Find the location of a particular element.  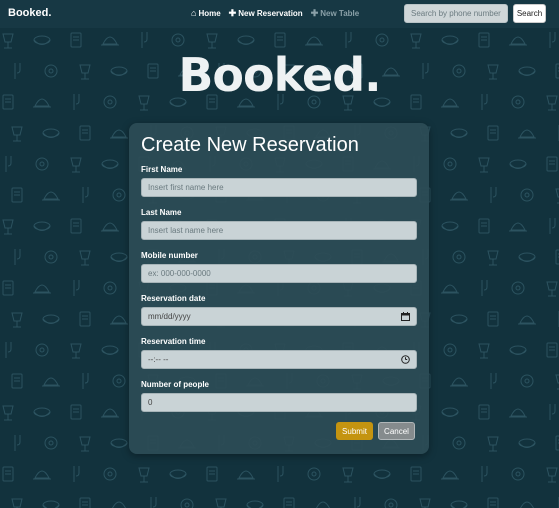

reservation-date-label: Reservation date is located at coordinates (173, 298).